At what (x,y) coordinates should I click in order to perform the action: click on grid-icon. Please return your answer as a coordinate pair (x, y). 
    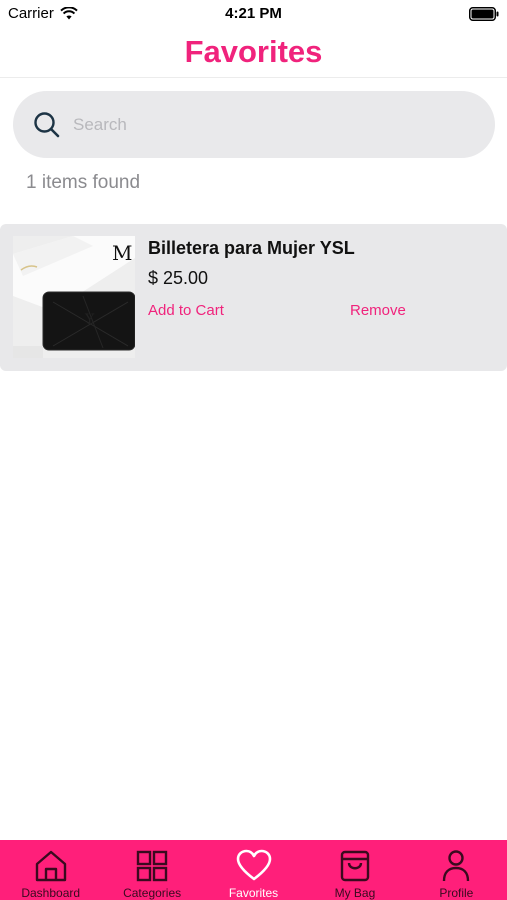
    Looking at the image, I should click on (152, 866).